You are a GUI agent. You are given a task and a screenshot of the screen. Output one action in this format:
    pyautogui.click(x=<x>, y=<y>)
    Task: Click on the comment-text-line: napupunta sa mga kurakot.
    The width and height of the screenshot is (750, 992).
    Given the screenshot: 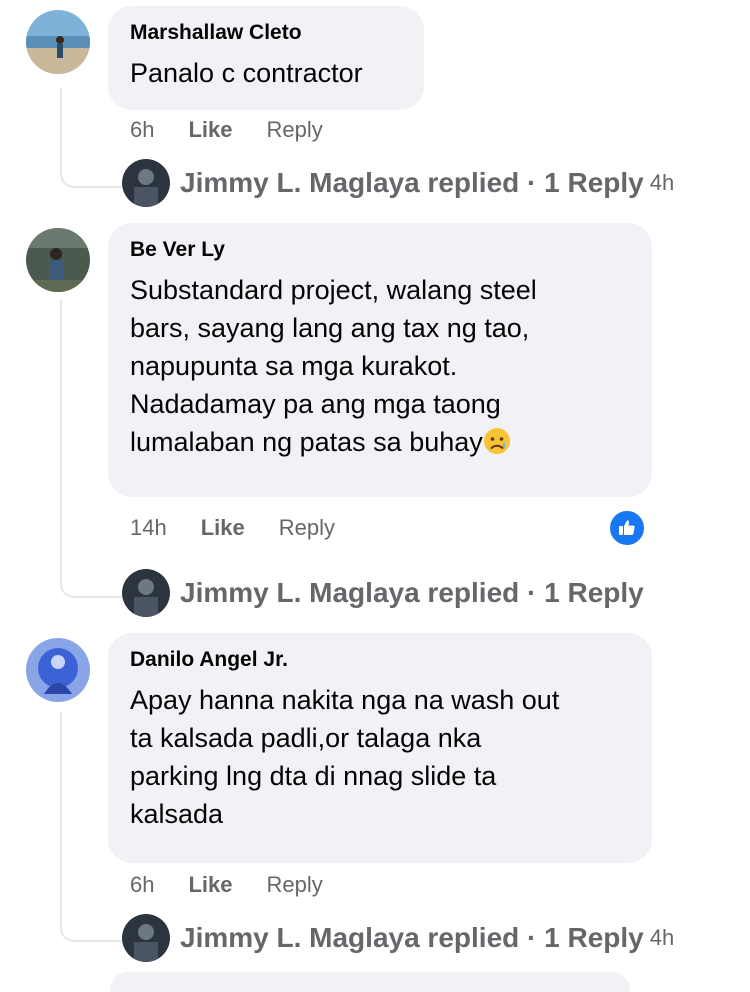 What is the action you would take?
    pyautogui.click(x=294, y=366)
    